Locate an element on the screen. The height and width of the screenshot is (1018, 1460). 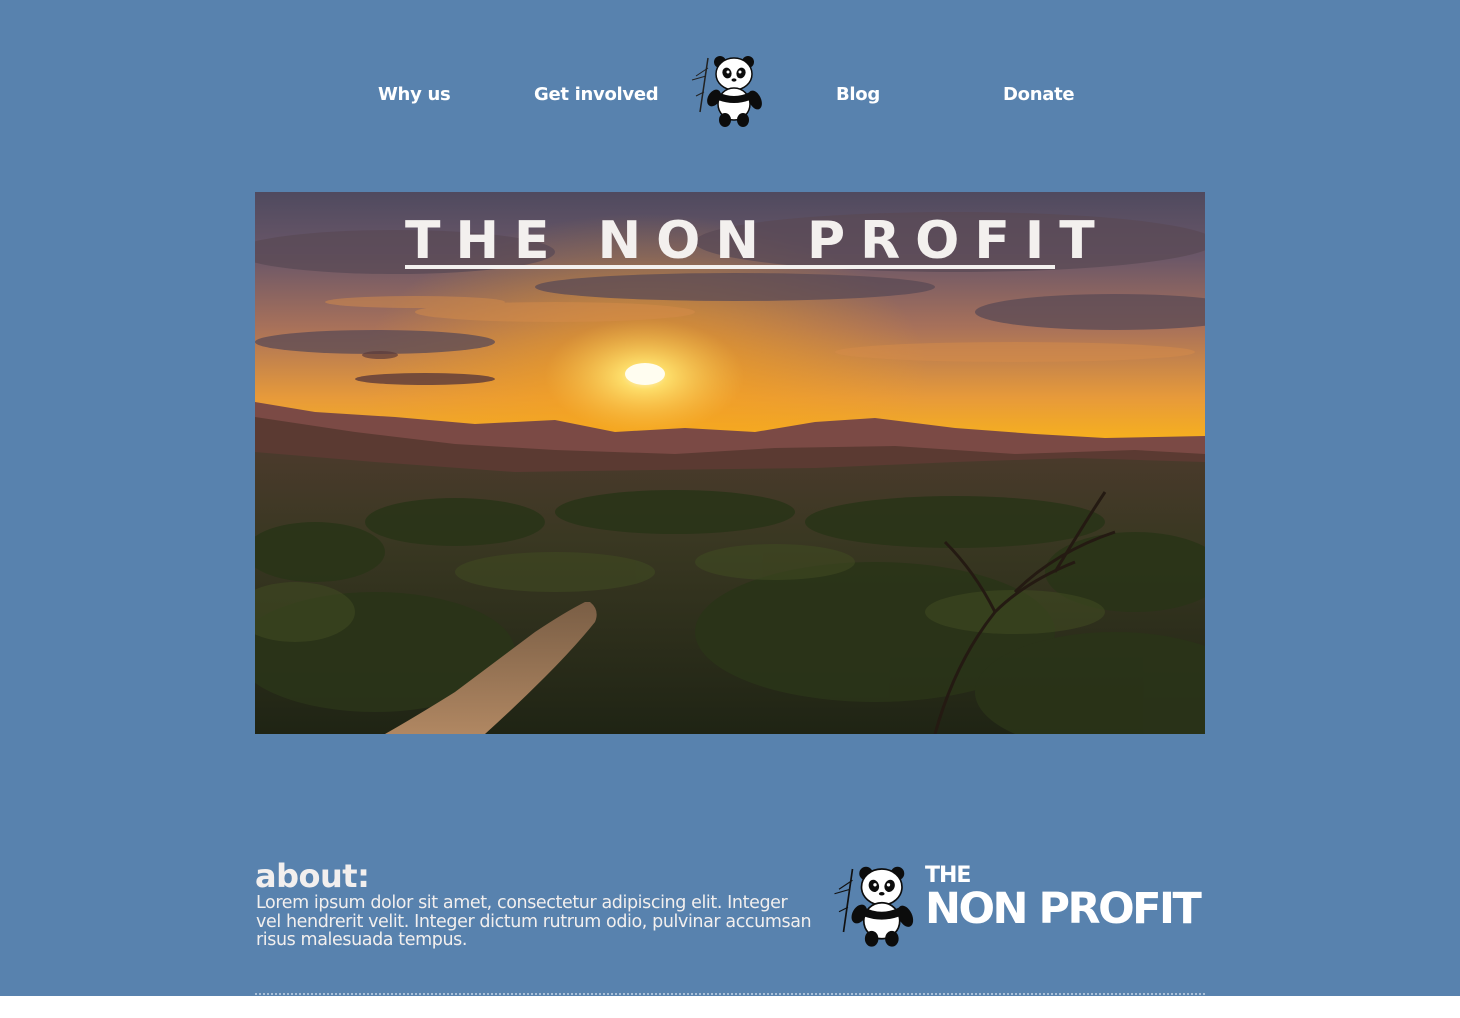
hero-title: THE NON PROFIT is located at coordinates (757, 241).